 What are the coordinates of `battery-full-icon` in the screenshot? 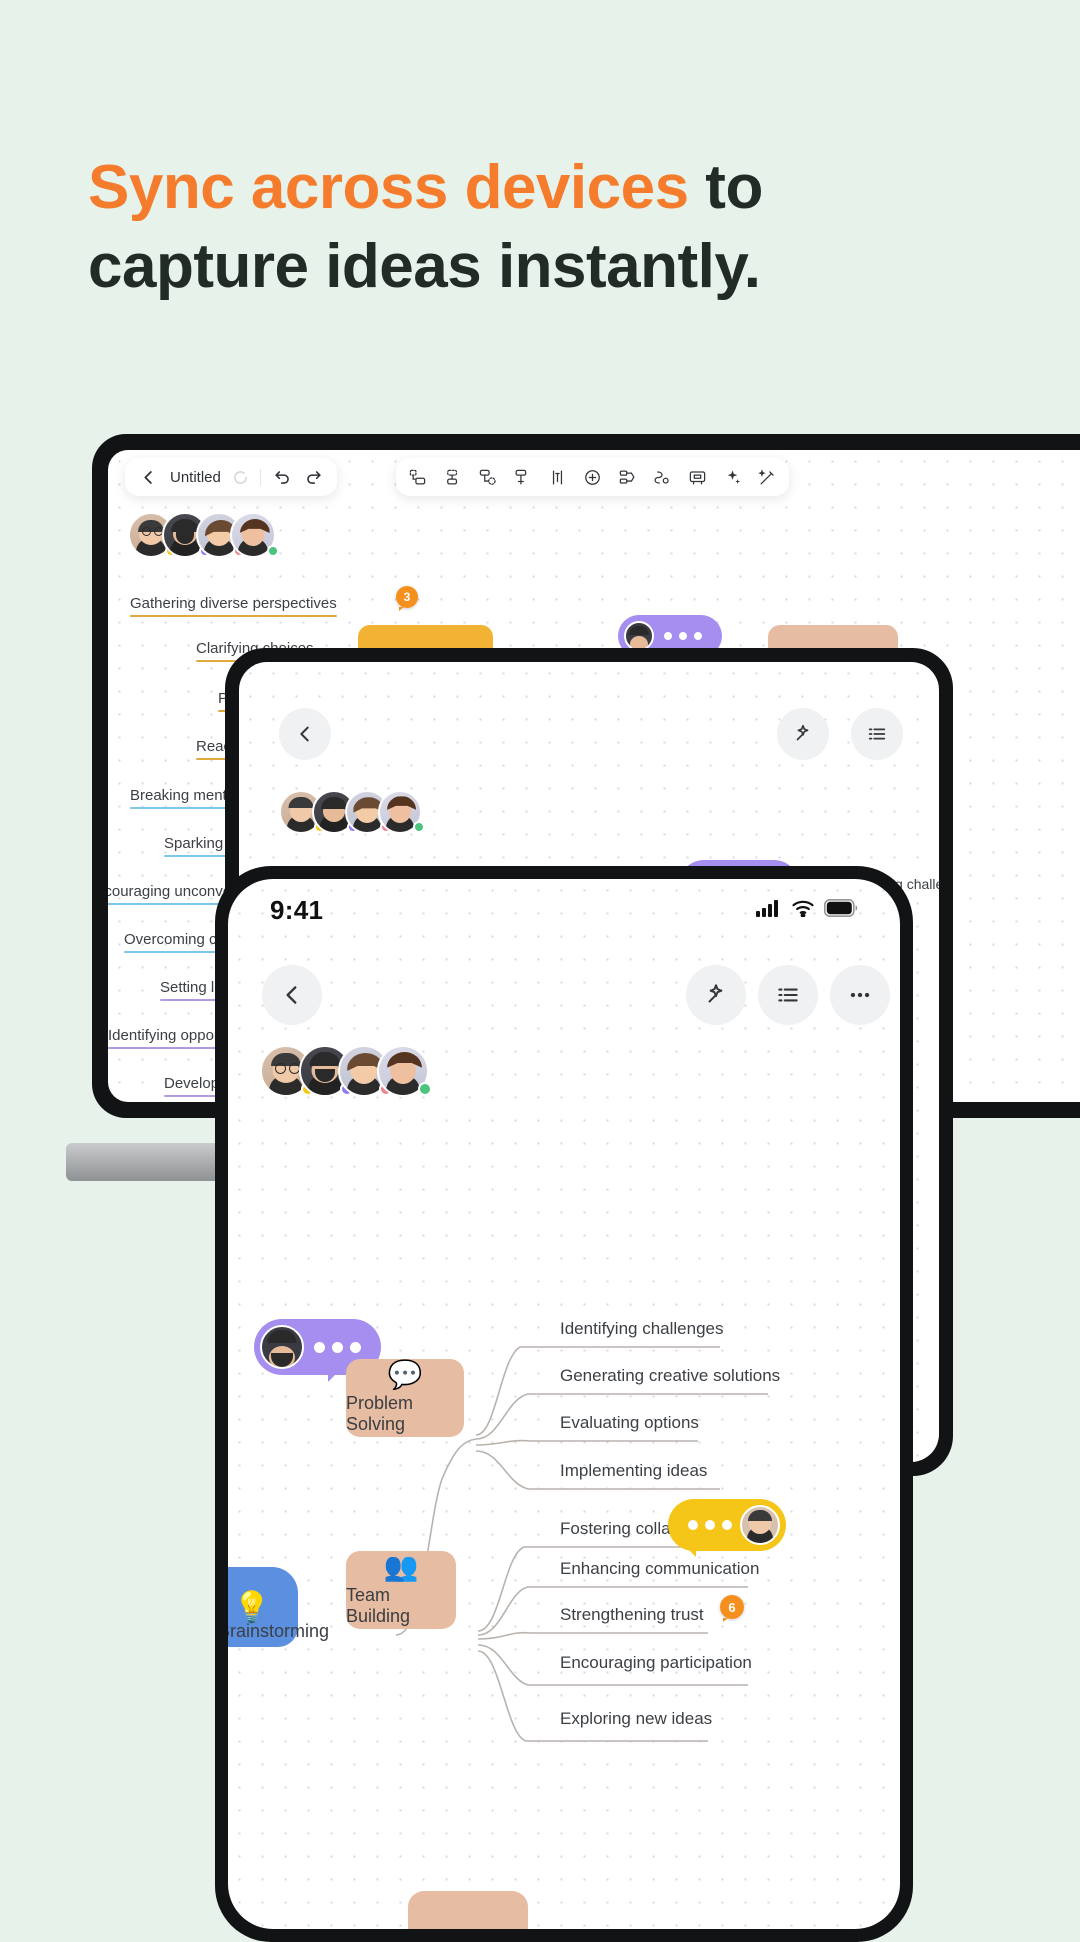 It's located at (841, 910).